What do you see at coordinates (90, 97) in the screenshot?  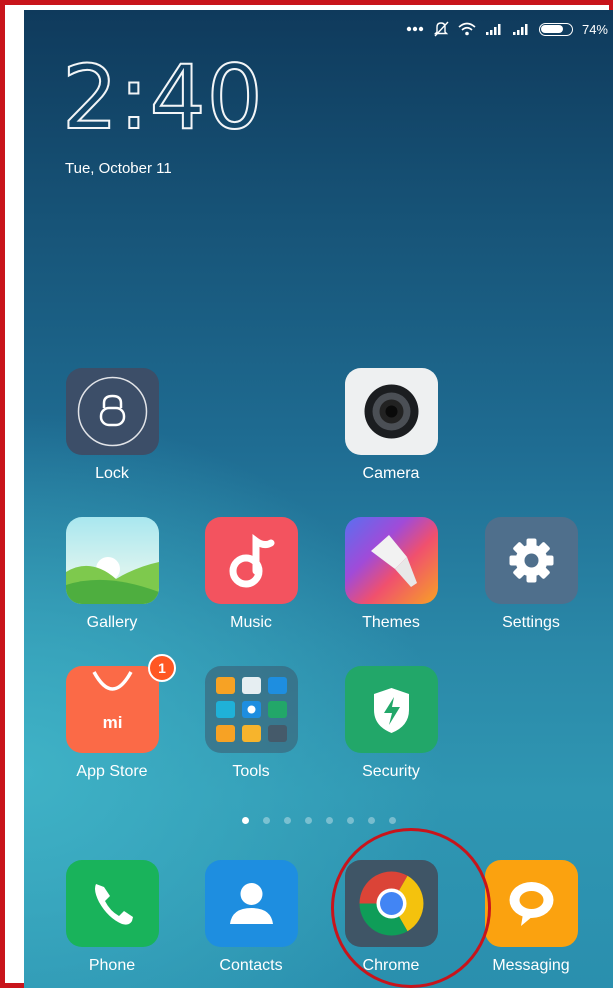 I see `clock-hours: 2` at bounding box center [90, 97].